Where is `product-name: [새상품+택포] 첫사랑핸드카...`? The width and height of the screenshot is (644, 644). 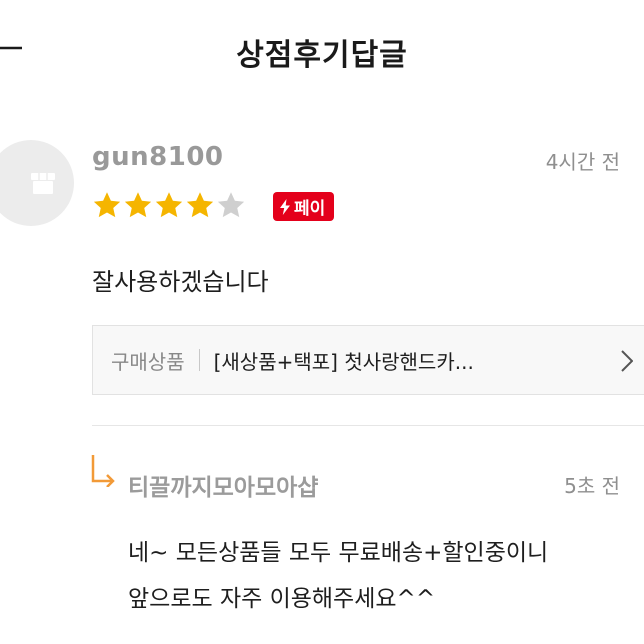 product-name: [새상품+택포] 첫사랑핸드카... is located at coordinates (343, 361).